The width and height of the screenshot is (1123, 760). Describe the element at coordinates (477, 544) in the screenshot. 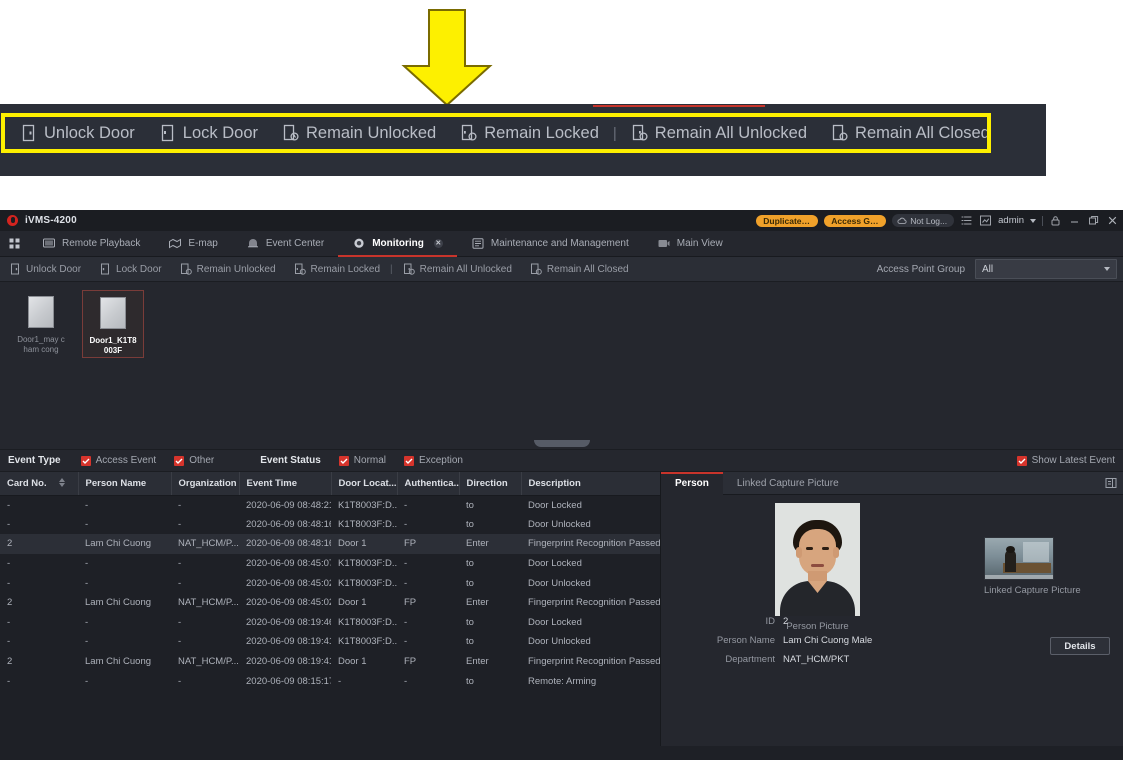

I see `cell-direction: Enter` at that location.